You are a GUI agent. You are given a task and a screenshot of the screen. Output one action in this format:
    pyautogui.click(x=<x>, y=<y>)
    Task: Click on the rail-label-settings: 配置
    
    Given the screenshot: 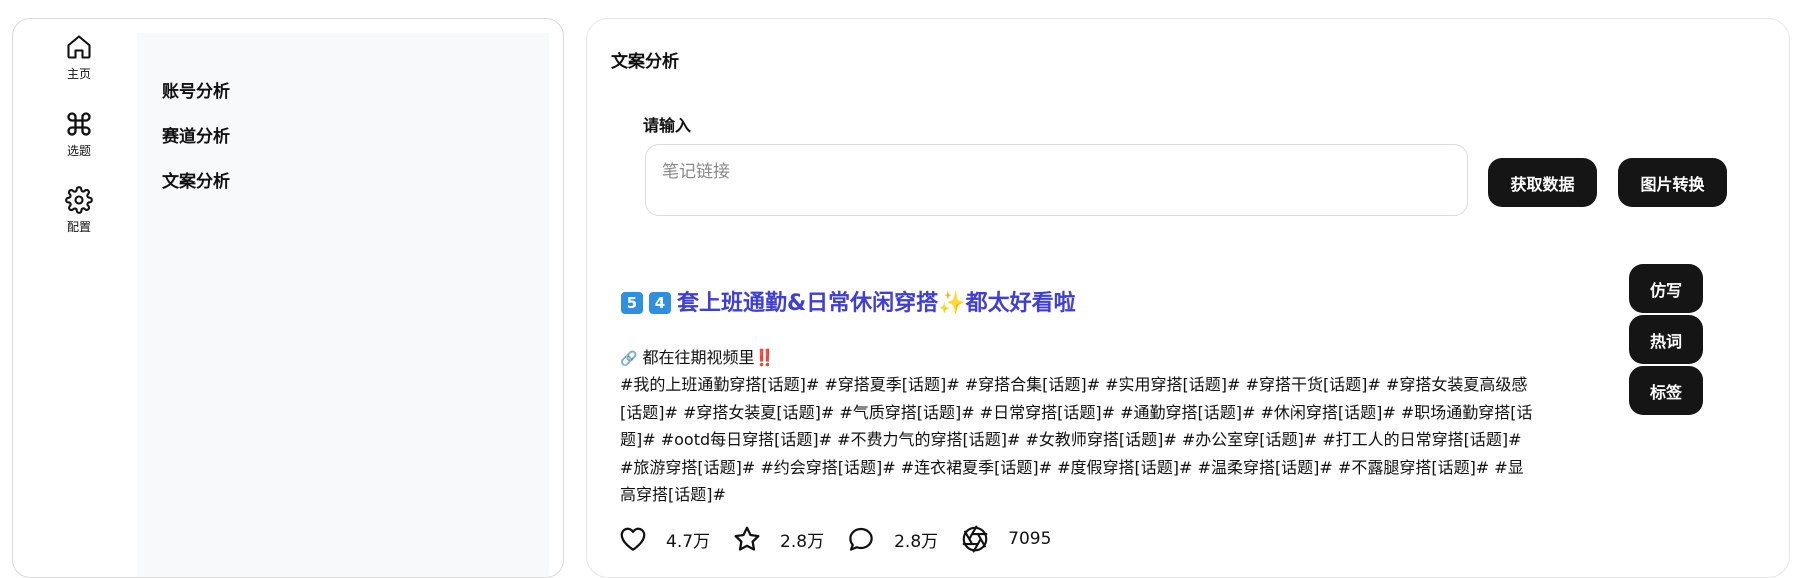 What is the action you would take?
    pyautogui.click(x=78, y=227)
    